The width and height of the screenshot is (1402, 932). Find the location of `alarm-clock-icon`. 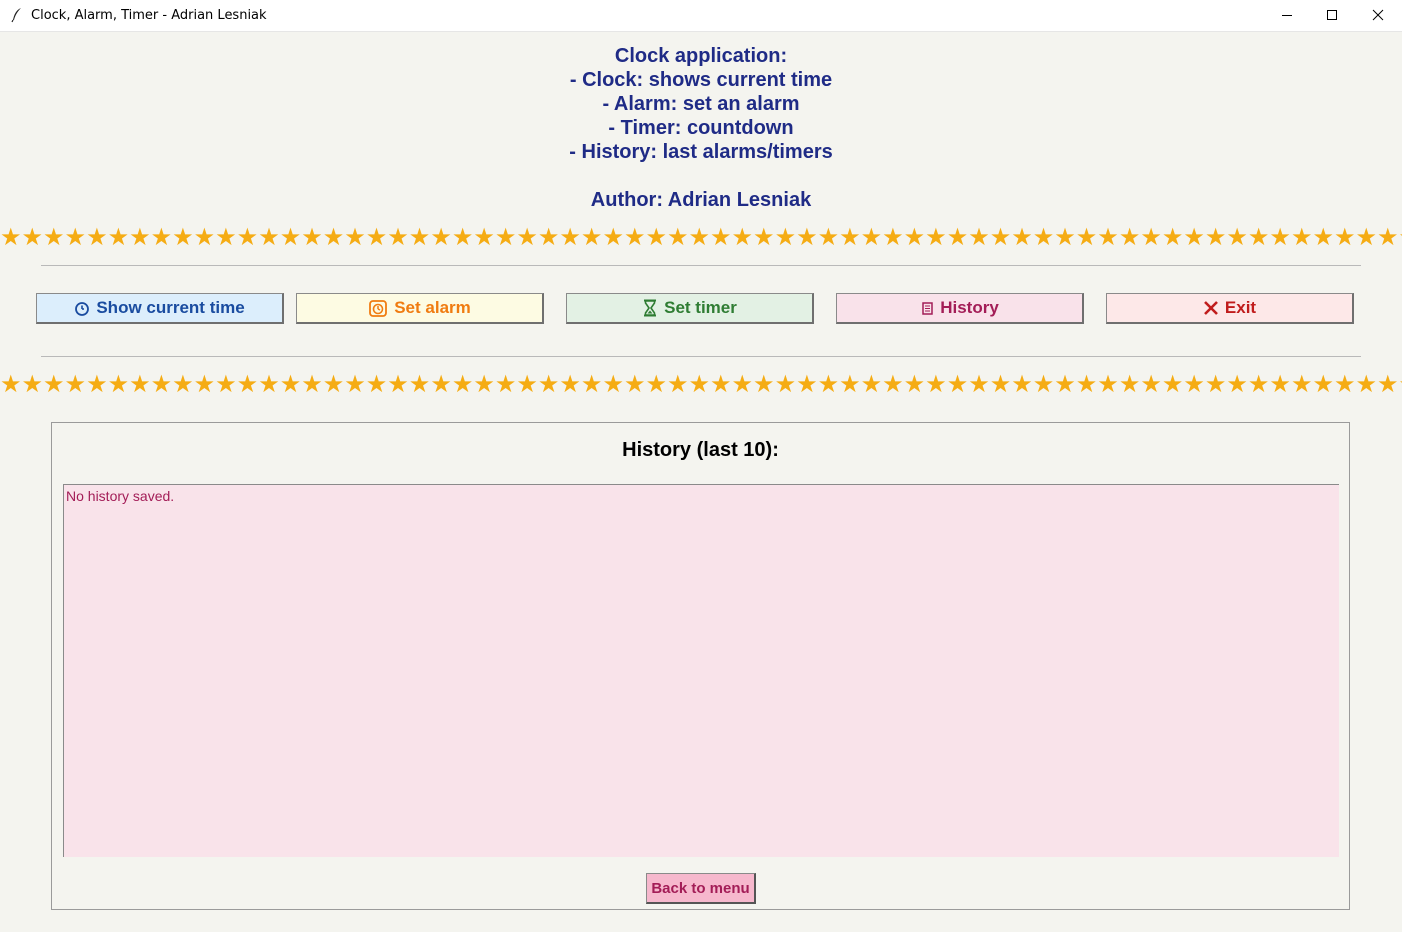

alarm-clock-icon is located at coordinates (378, 308).